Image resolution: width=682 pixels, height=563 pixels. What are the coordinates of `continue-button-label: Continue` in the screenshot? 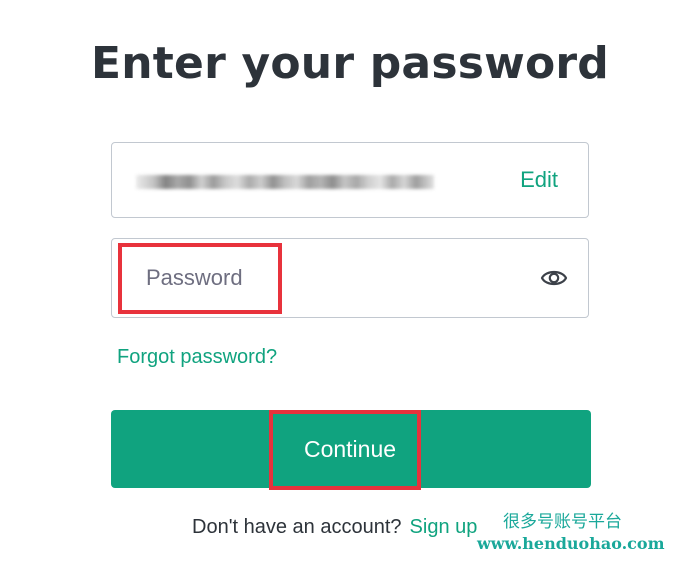 It's located at (350, 449).